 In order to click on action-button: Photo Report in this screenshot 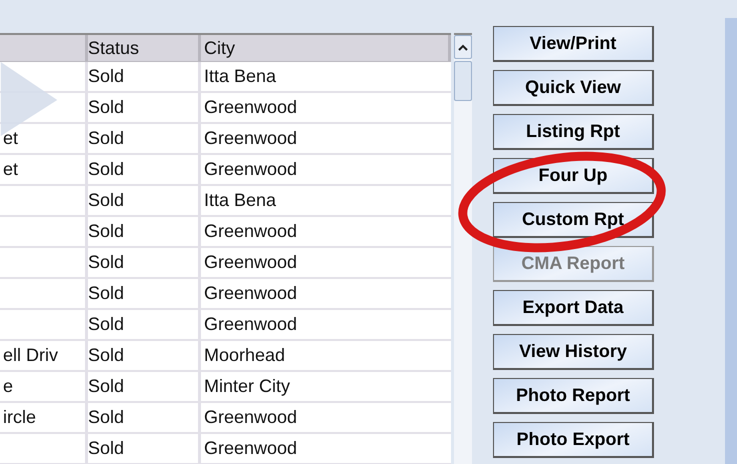, I will do `click(573, 396)`.